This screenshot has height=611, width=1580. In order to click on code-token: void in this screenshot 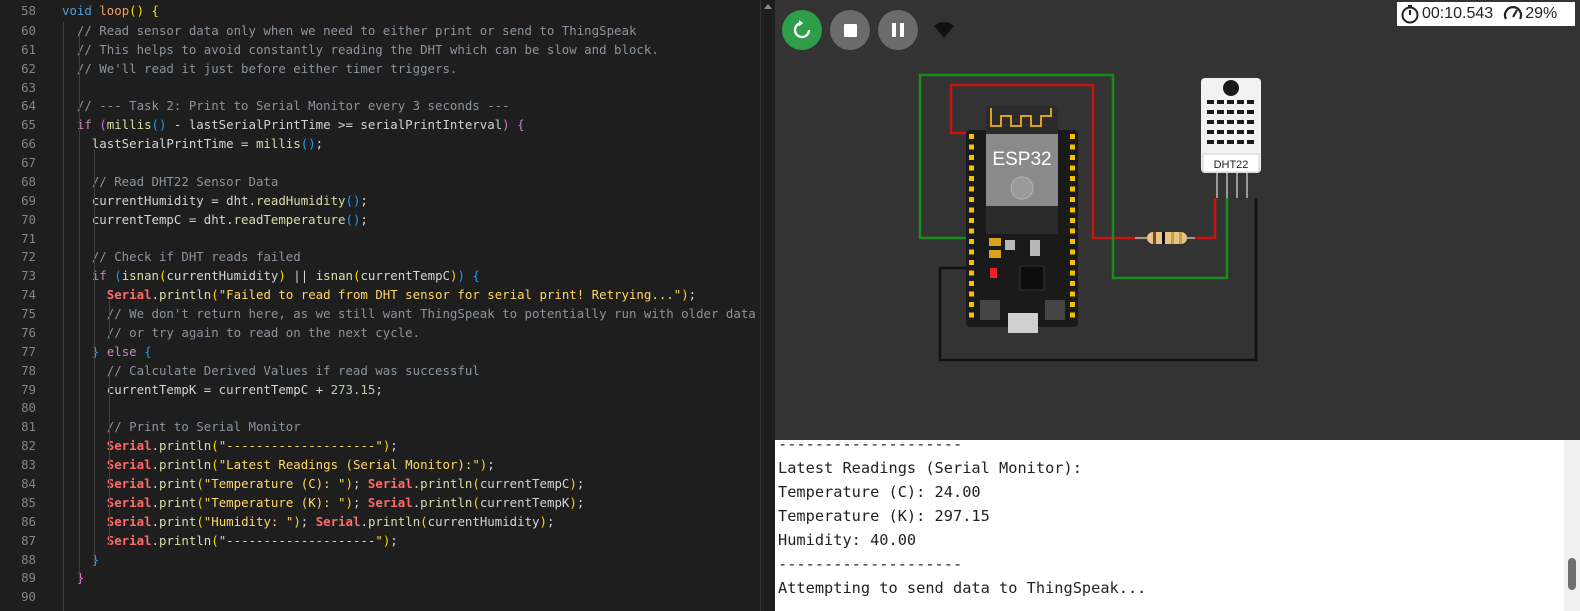, I will do `click(81, 10)`.